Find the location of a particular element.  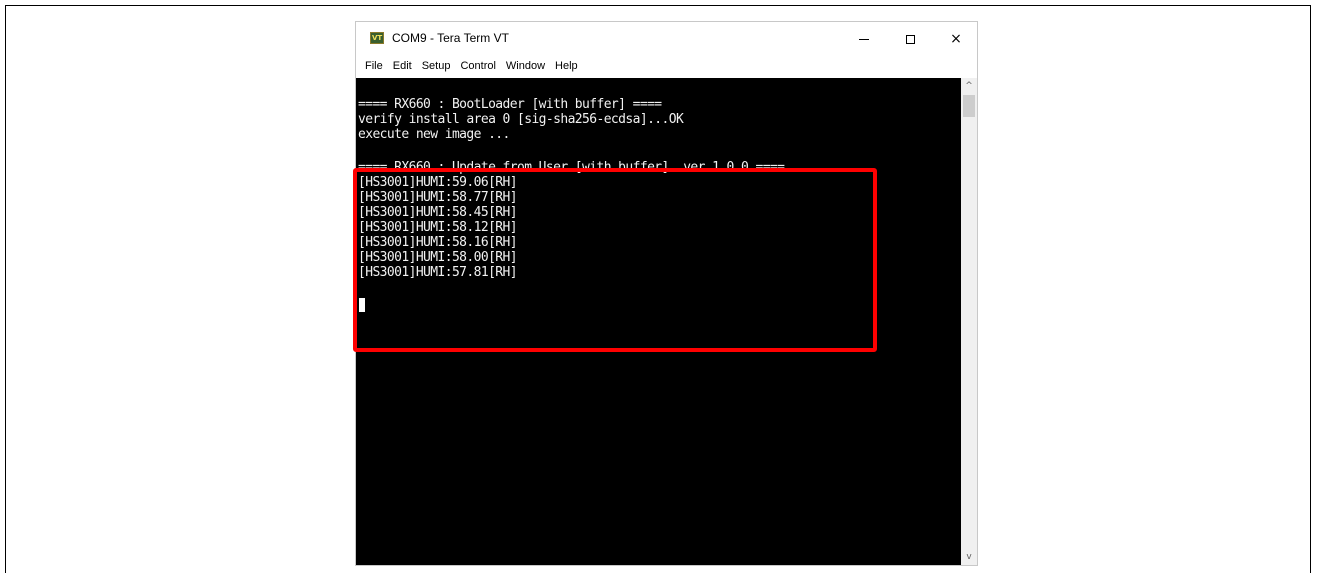

minimize-icon is located at coordinates (864, 39).